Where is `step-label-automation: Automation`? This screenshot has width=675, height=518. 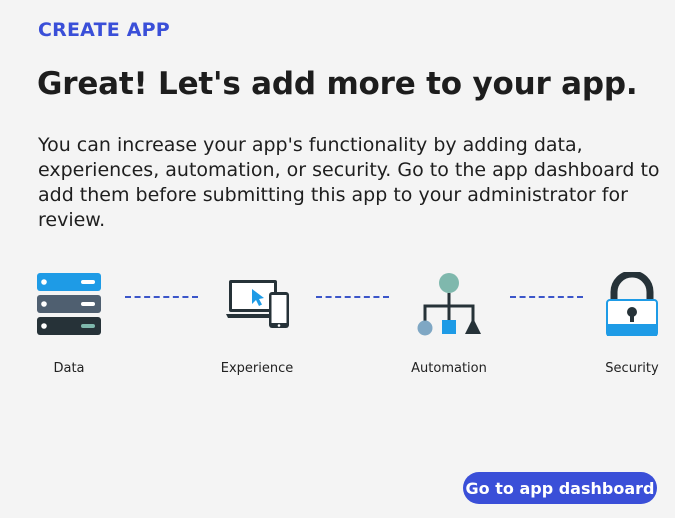
step-label-automation: Automation is located at coordinates (449, 368).